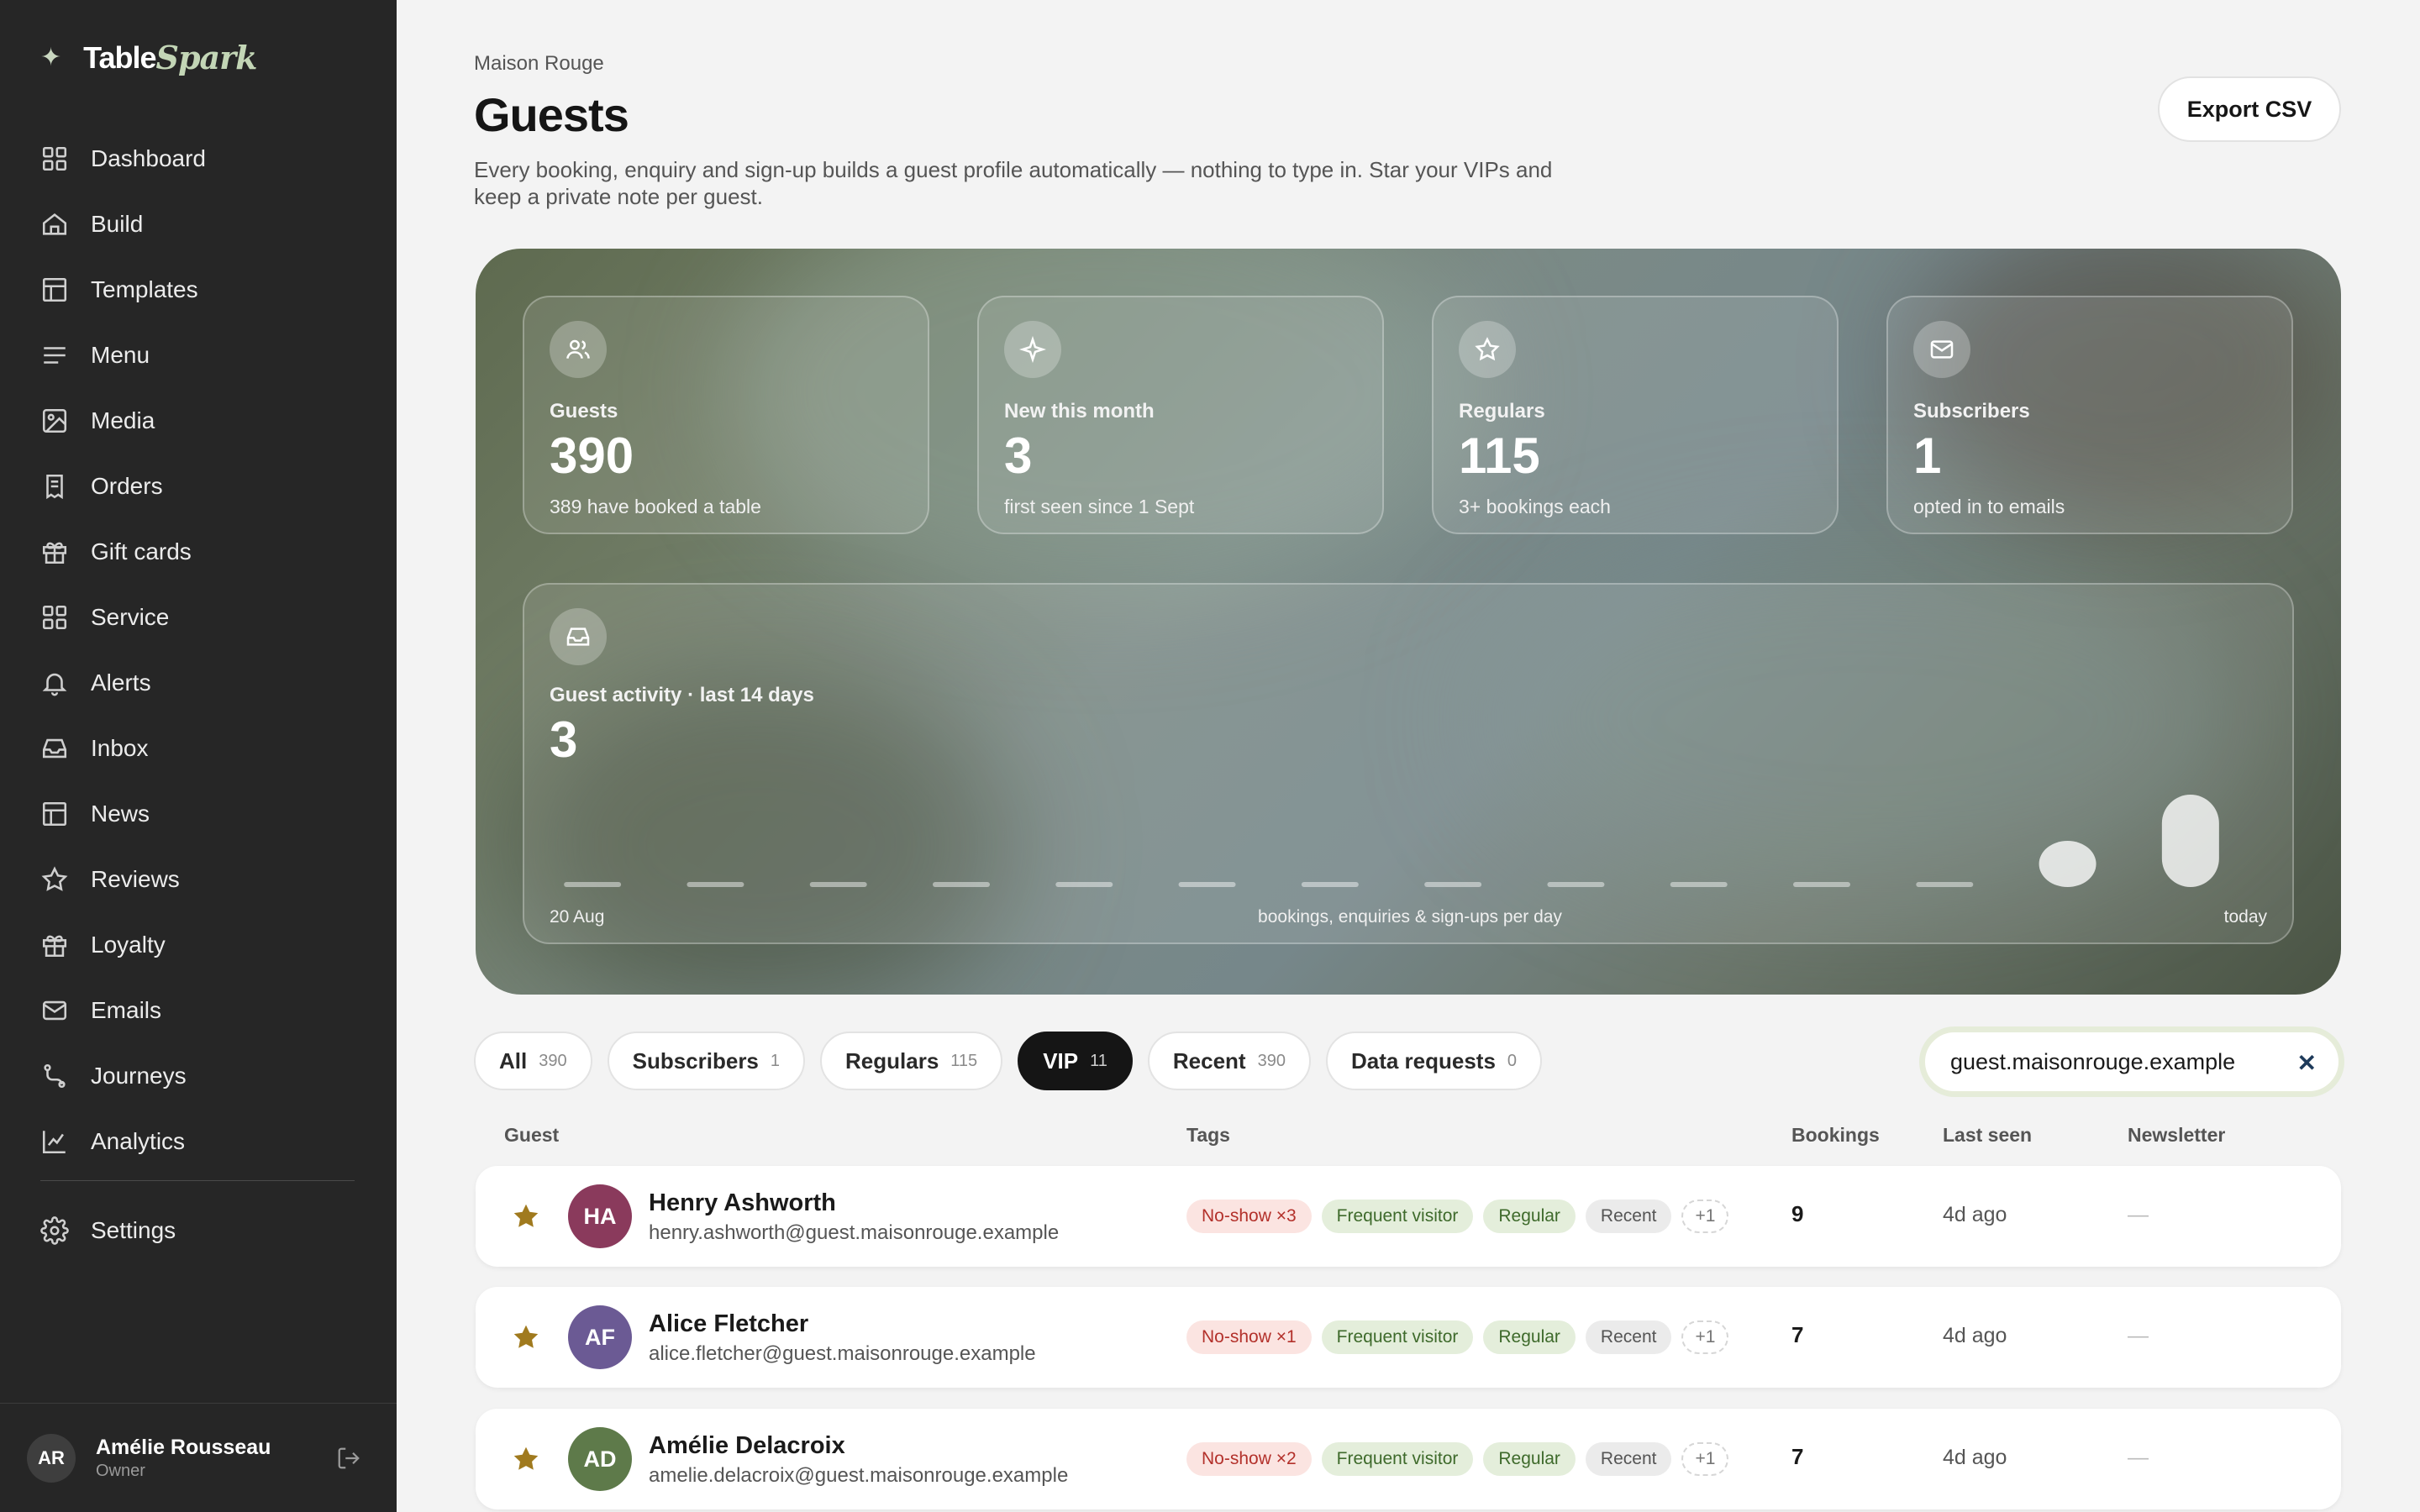  Describe the element at coordinates (2089, 415) in the screenshot. I see `stat-card-subscribers: Subscribers 1 opted in to emails` at that location.